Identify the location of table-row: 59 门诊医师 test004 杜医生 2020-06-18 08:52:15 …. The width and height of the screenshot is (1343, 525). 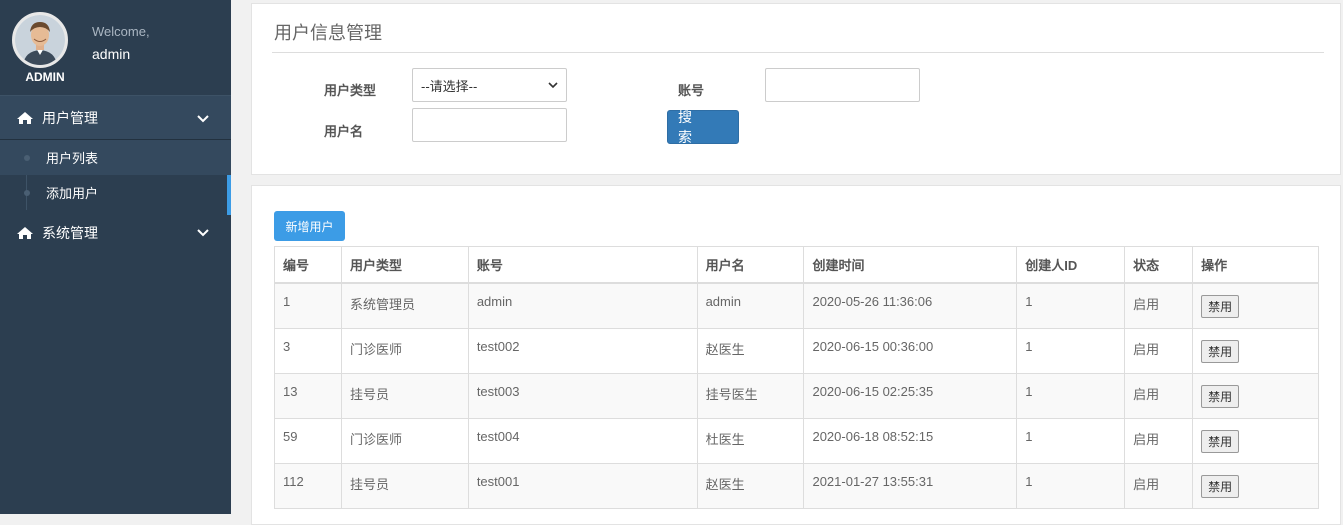
(796, 440).